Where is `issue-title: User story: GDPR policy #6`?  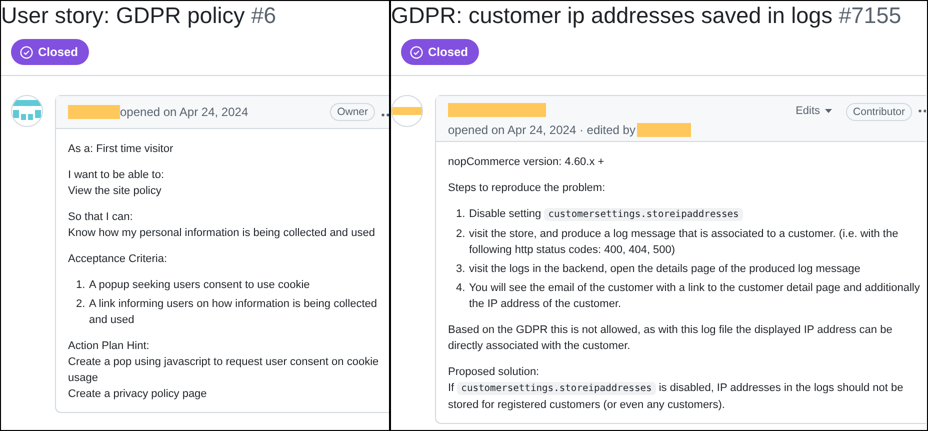 issue-title: User story: GDPR policy #6 is located at coordinates (139, 16).